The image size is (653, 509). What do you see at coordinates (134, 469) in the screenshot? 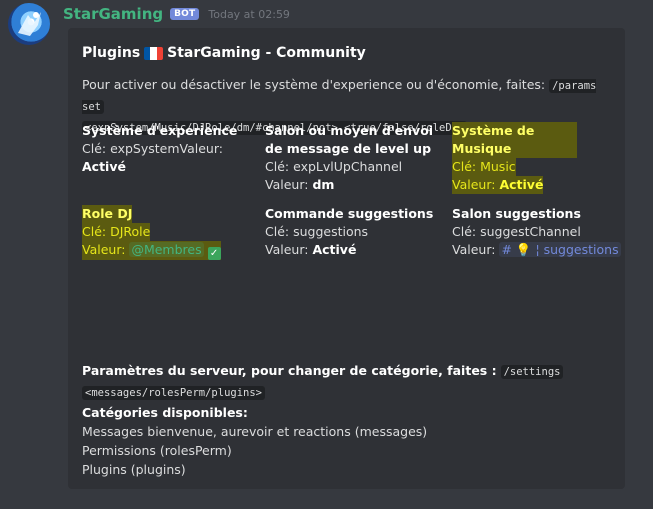
I see `category-item: Plugins (plugins)` at bounding box center [134, 469].